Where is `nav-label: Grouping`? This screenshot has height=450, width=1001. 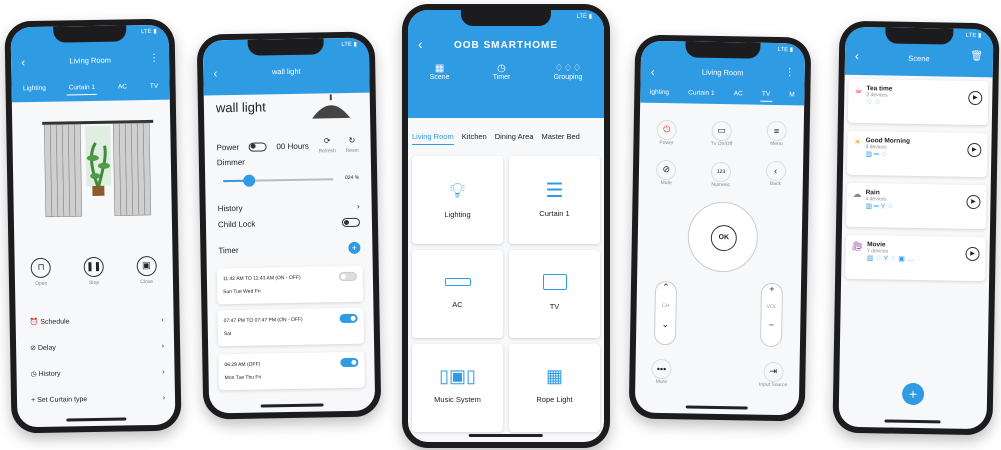
nav-label: Grouping is located at coordinates (568, 77).